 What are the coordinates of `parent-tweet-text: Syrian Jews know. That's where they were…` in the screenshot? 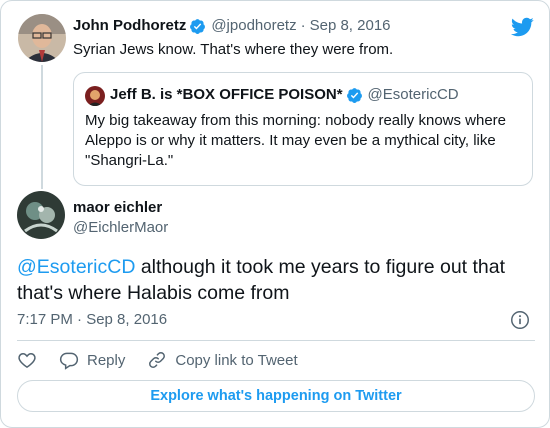 It's located at (233, 49).